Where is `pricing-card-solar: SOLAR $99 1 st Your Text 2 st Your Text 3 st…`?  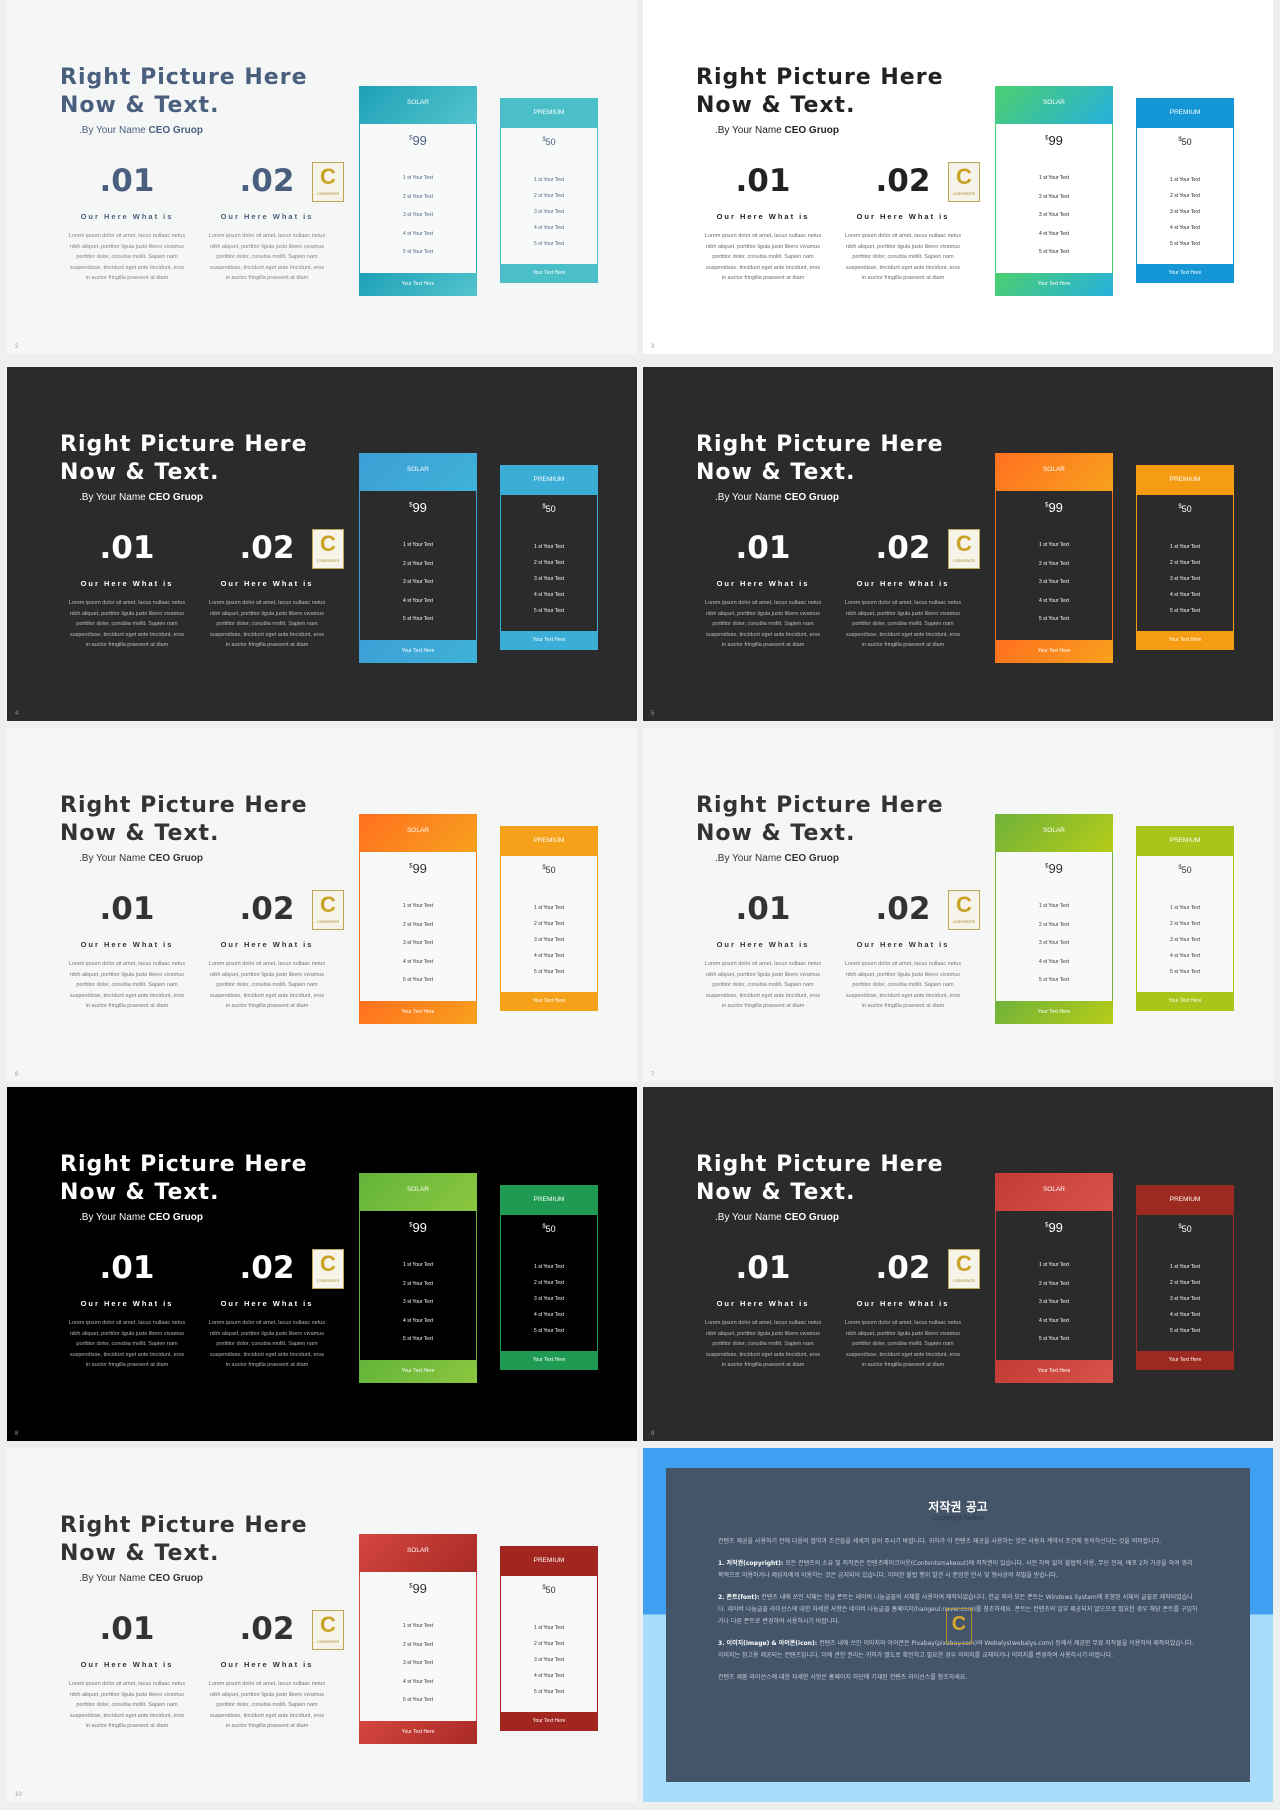
pricing-card-solar: SOLAR $99 1 st Your Text 2 st Your Text 3 st… is located at coordinates (1054, 558).